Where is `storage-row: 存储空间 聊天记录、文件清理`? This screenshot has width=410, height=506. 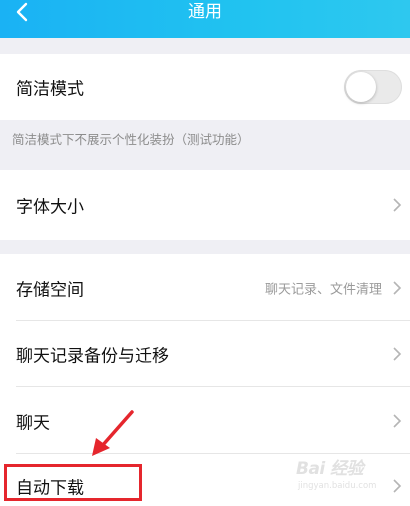 storage-row: 存储空间 聊天记录、文件清理 is located at coordinates (205, 287).